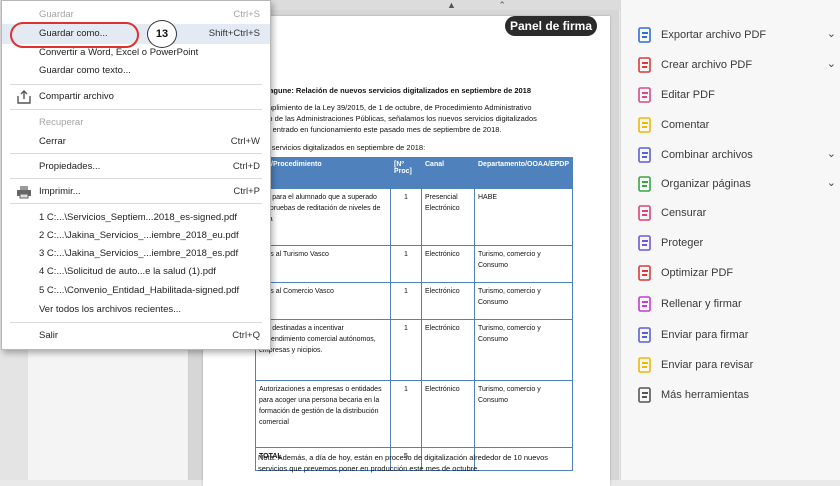 Image resolution: width=840 pixels, height=486 pixels. What do you see at coordinates (74, 35) in the screenshot?
I see `highlight-circle` at bounding box center [74, 35].